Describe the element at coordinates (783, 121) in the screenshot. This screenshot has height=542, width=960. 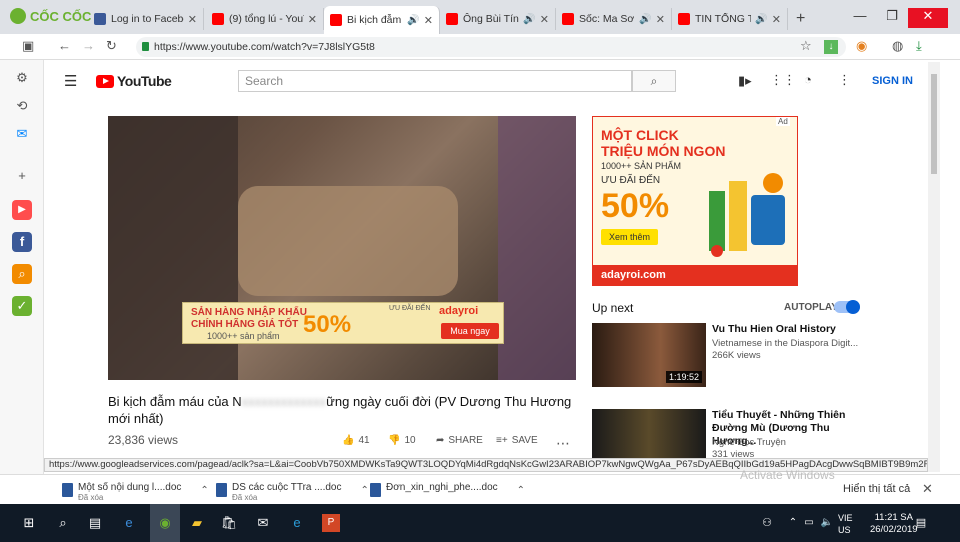
I see `ad-badge: Ad` at that location.